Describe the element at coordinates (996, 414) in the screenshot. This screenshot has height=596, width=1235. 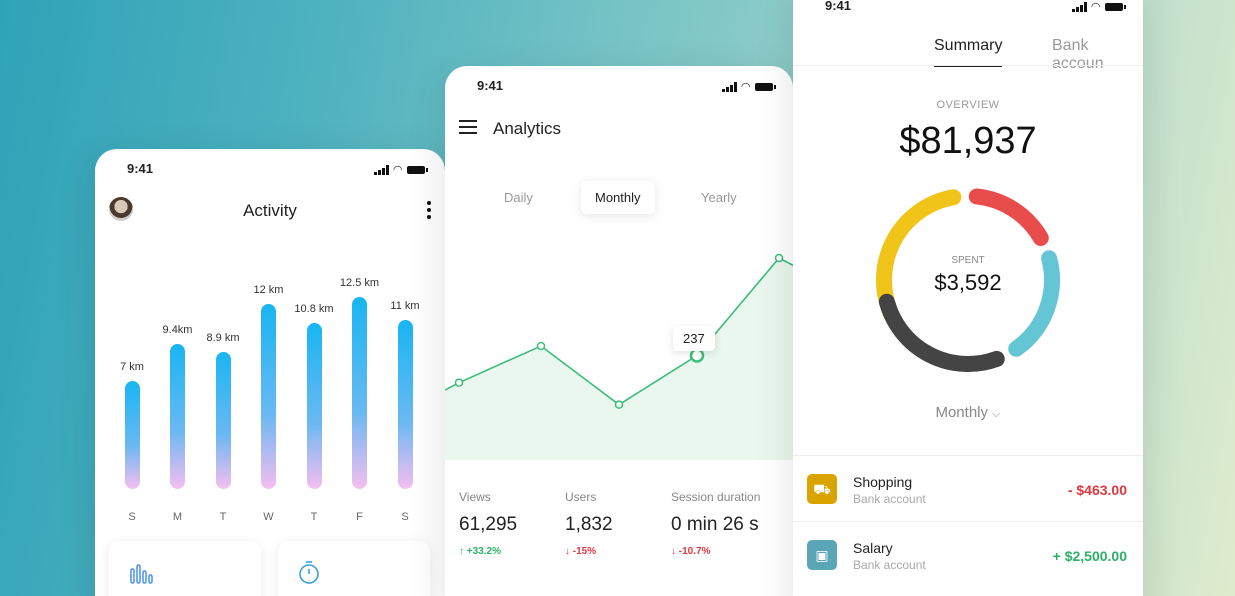
I see `chevron-down-icon: ⌵` at that location.